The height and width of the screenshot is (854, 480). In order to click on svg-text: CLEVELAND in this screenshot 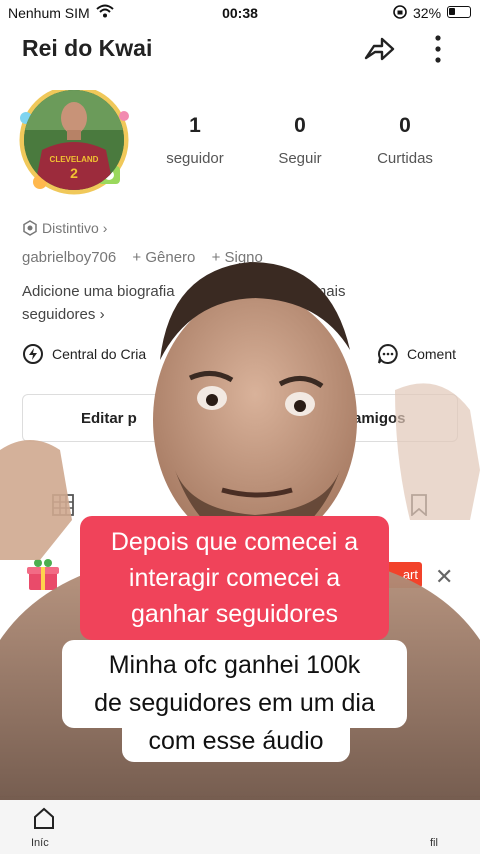, I will do `click(74, 159)`.